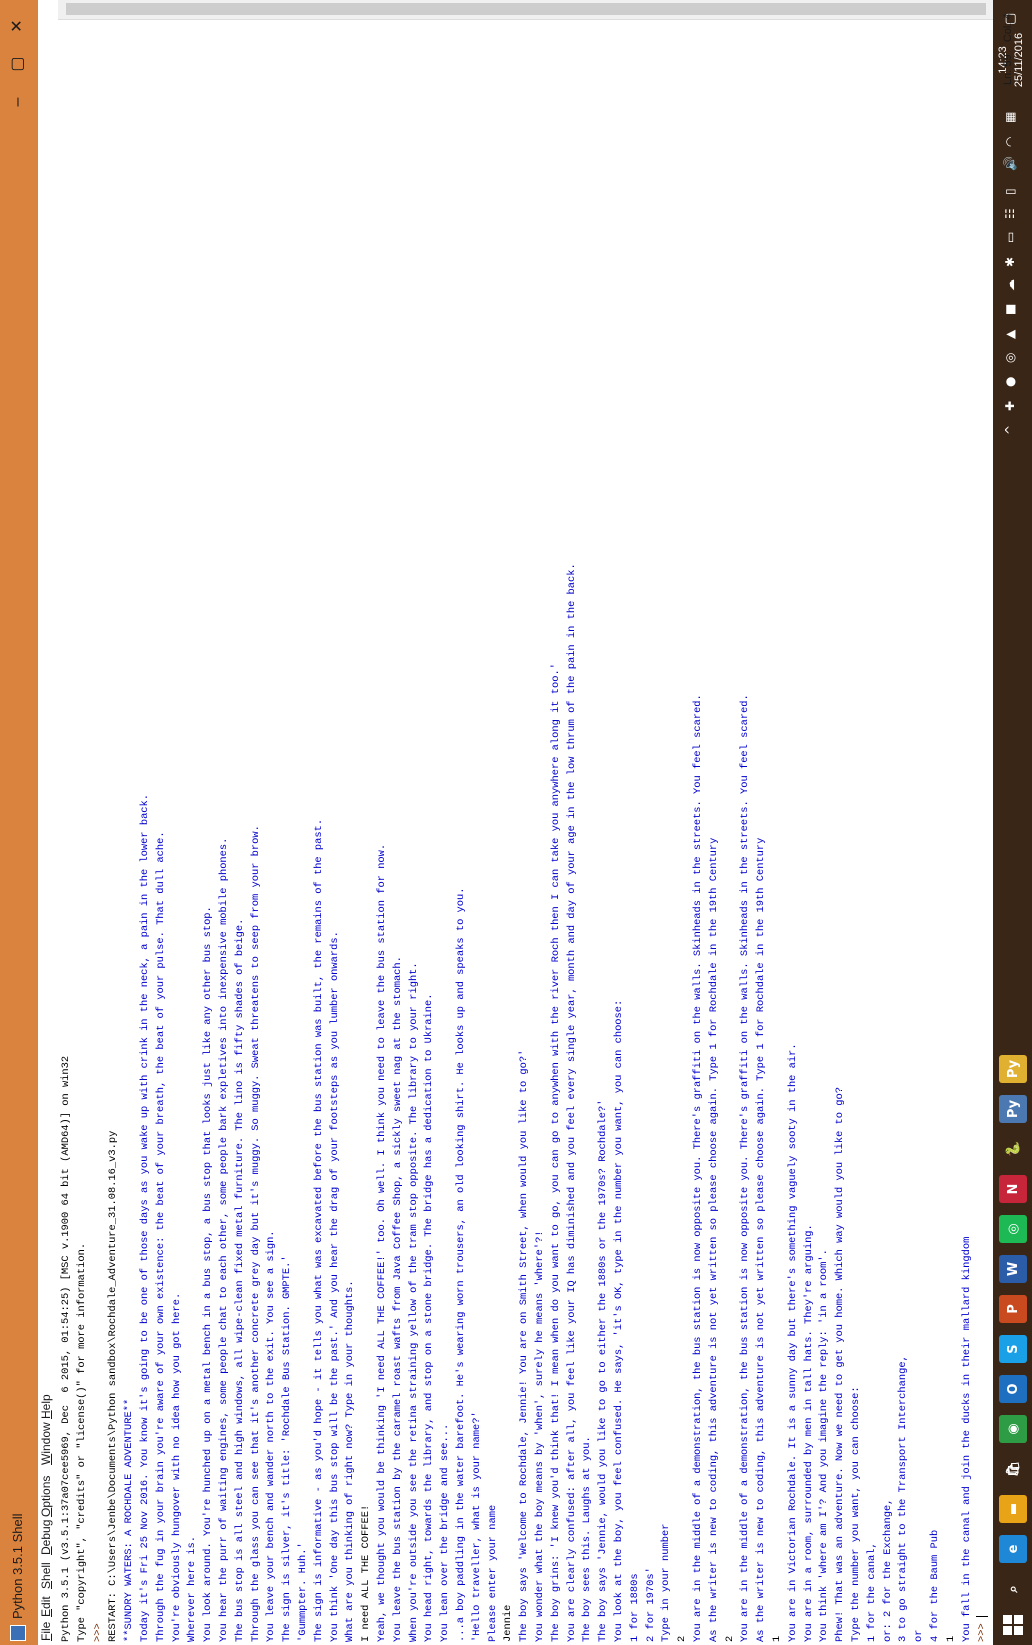 The height and width of the screenshot is (1645, 1032). What do you see at coordinates (476, 1526) in the screenshot?
I see `shell-line: 'Hello traveller, what is your name?'` at bounding box center [476, 1526].